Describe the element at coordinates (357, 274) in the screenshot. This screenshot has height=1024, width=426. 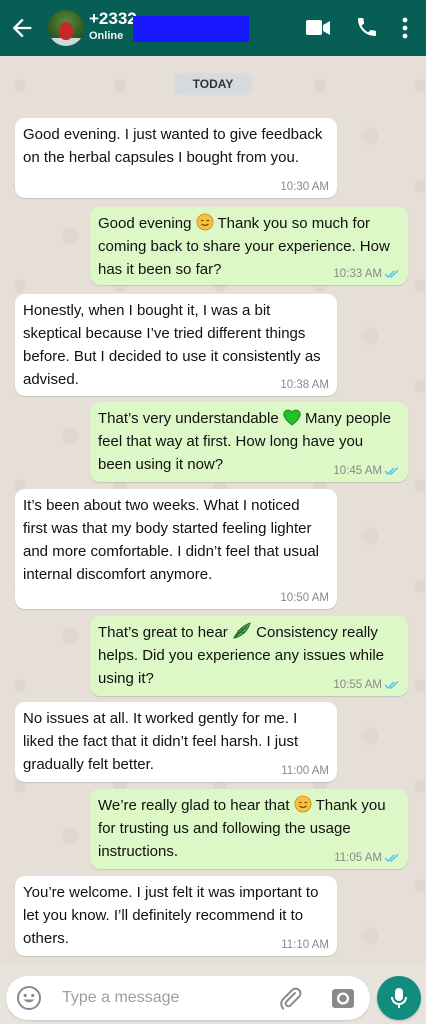
I see `message-time: 10:33 AM` at that location.